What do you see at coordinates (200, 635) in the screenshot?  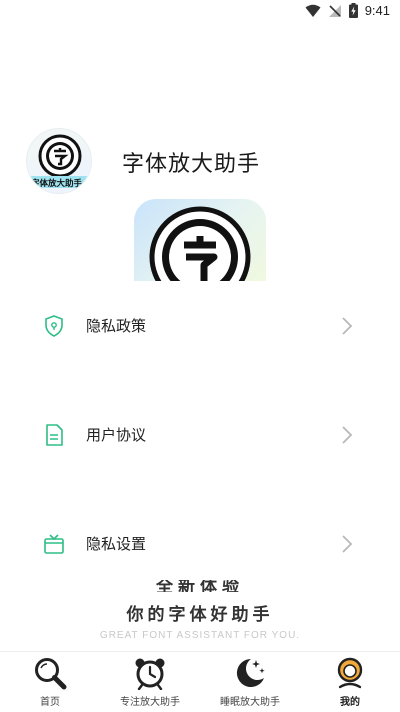 I see `slogan-sub: GREAT FONT ASSISTANT FOR YOU.` at bounding box center [200, 635].